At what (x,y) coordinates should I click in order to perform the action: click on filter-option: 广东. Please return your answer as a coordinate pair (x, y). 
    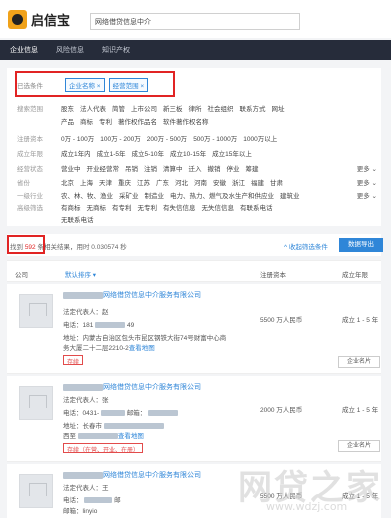
    Looking at the image, I should click on (162, 182).